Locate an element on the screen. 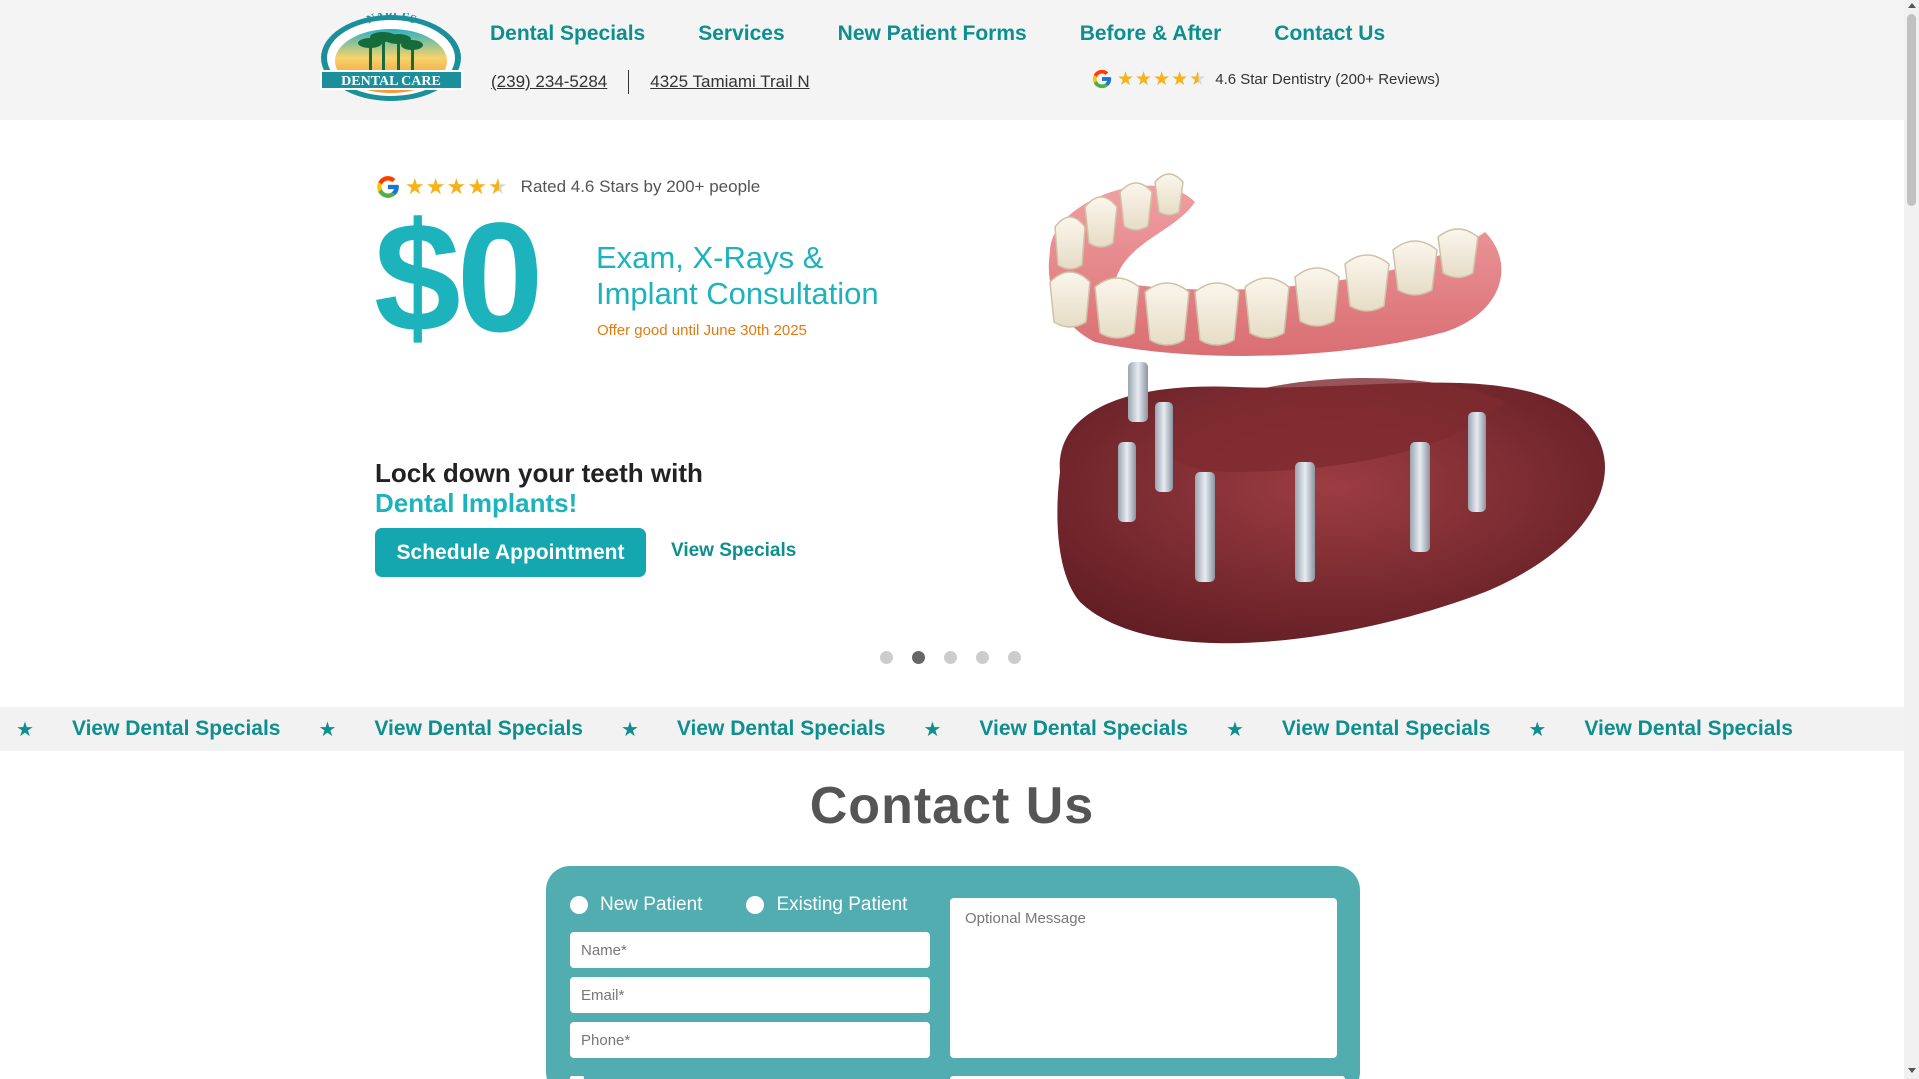  nav-new-patient-forms: New Patient Forms is located at coordinates (932, 34).